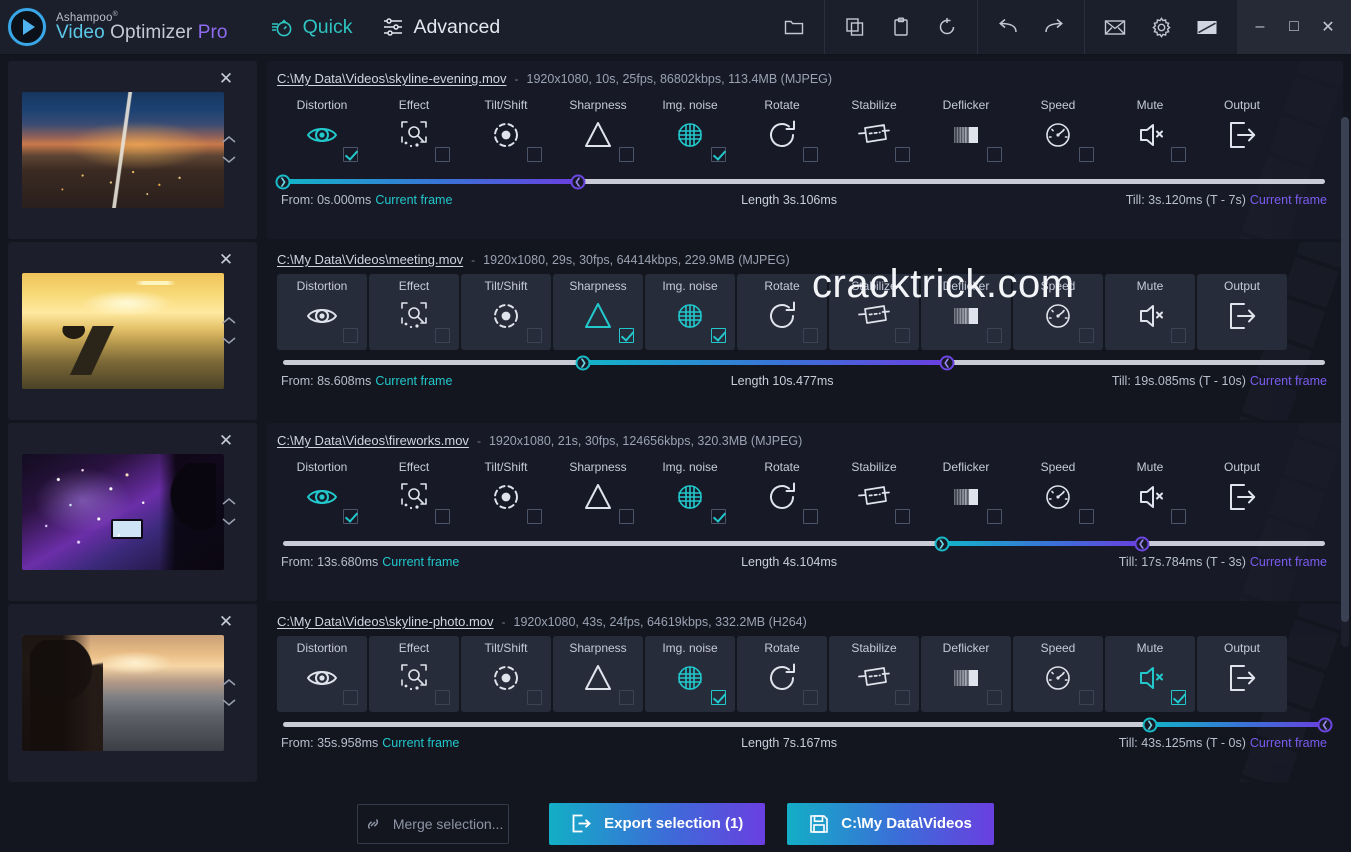 The image size is (1351, 852). What do you see at coordinates (810, 335) in the screenshot?
I see `tool-checkbox-rotate` at bounding box center [810, 335].